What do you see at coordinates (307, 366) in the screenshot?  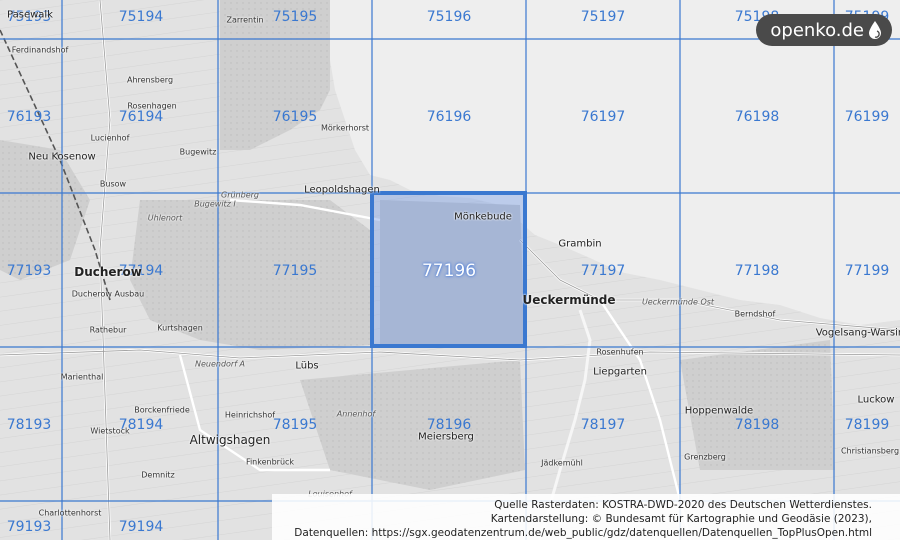 I see `place-label: Lübs` at bounding box center [307, 366].